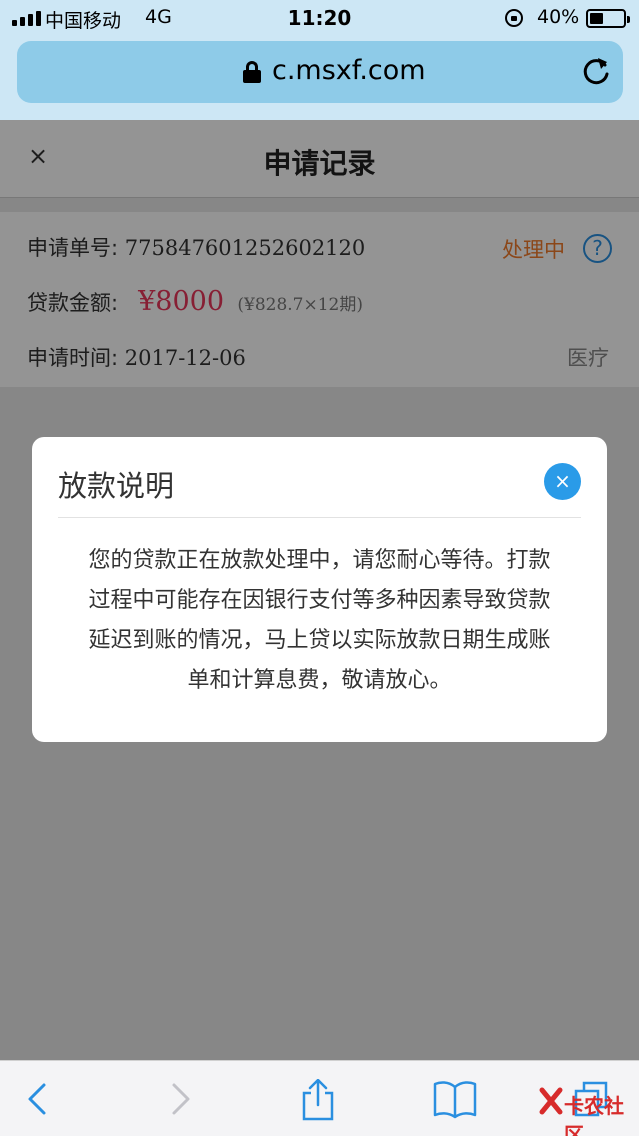 Image resolution: width=639 pixels, height=1136 pixels. Describe the element at coordinates (319, 517) in the screenshot. I see `divider` at that location.